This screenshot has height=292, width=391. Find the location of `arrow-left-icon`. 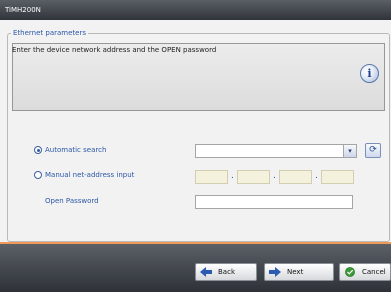

arrow-left-icon is located at coordinates (206, 272).